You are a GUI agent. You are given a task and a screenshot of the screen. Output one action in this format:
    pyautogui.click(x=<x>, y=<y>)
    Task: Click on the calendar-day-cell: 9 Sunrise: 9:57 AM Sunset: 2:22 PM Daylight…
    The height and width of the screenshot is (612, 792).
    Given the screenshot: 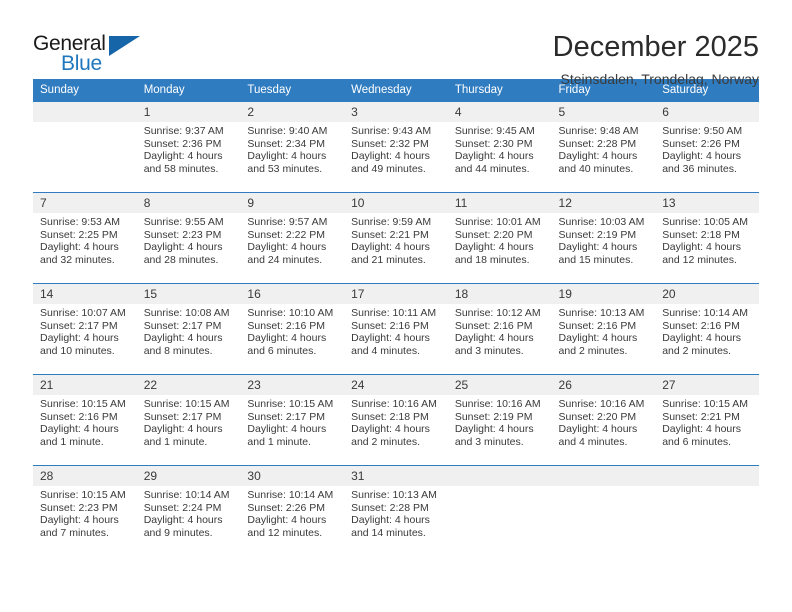 What is the action you would take?
    pyautogui.click(x=292, y=238)
    